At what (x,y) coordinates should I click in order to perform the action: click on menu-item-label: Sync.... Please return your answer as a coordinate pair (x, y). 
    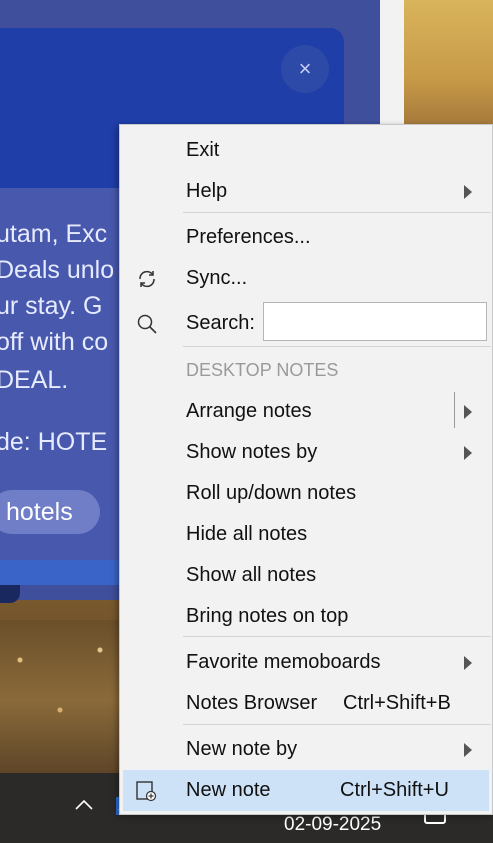
    Looking at the image, I should click on (217, 278).